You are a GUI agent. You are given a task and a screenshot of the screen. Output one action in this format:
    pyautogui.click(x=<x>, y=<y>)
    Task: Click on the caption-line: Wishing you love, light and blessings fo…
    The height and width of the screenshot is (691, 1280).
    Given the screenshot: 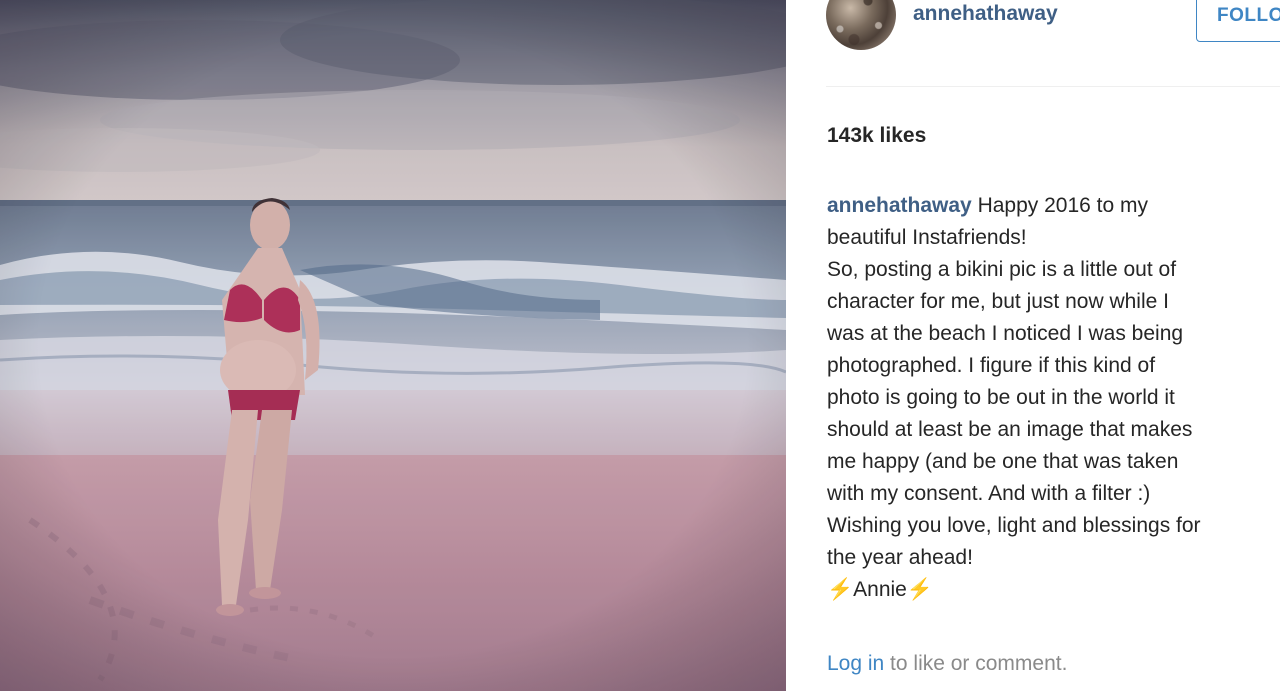 What is the action you would take?
    pyautogui.click(x=1014, y=525)
    